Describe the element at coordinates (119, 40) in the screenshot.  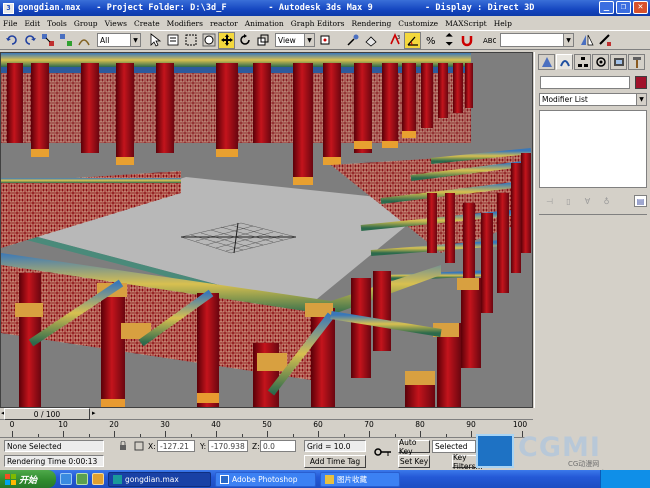
I see `selection-filter-dropdown: All ▼` at that location.